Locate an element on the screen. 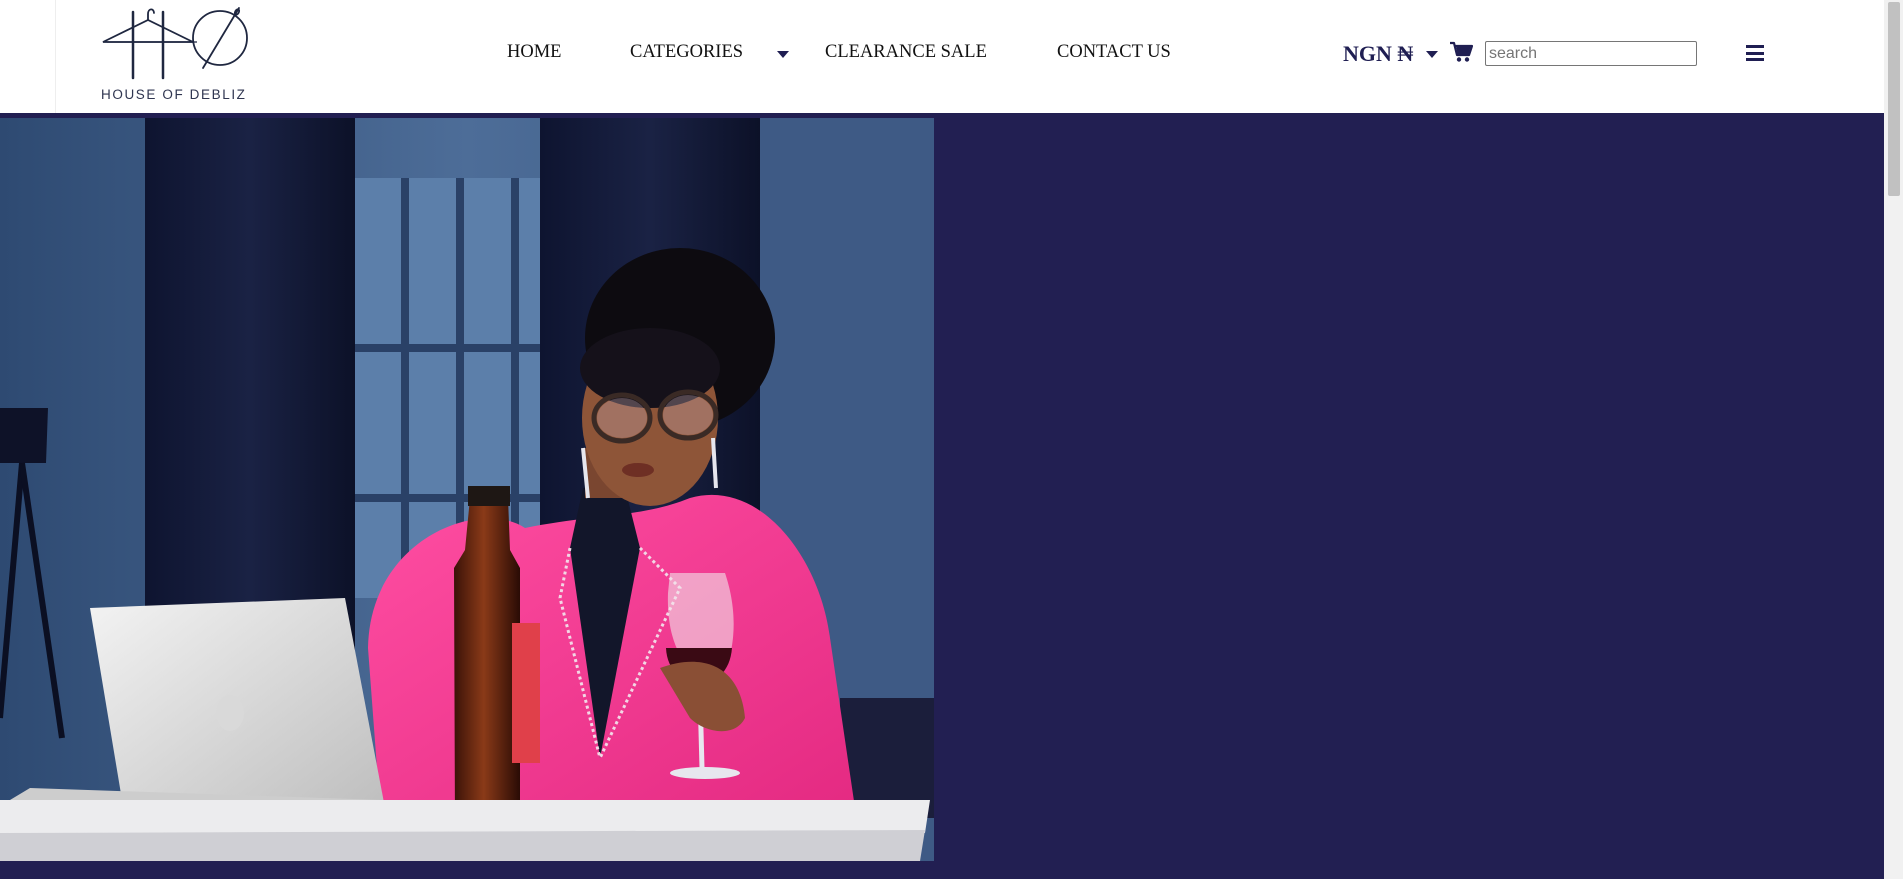 The width and height of the screenshot is (1903, 879). currency-caret-icon is located at coordinates (1432, 54).